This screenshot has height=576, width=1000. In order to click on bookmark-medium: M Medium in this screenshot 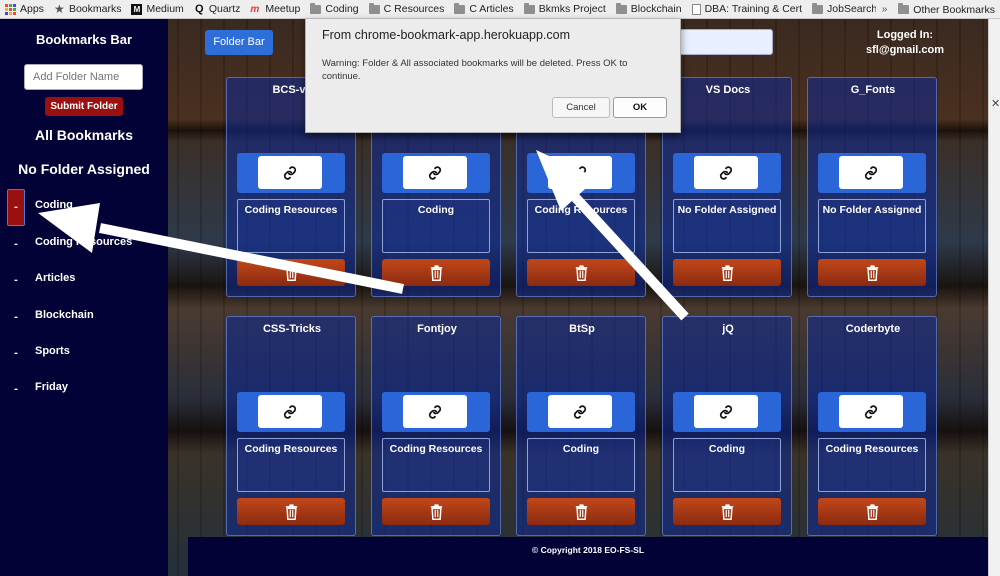, I will do `click(157, 9)`.